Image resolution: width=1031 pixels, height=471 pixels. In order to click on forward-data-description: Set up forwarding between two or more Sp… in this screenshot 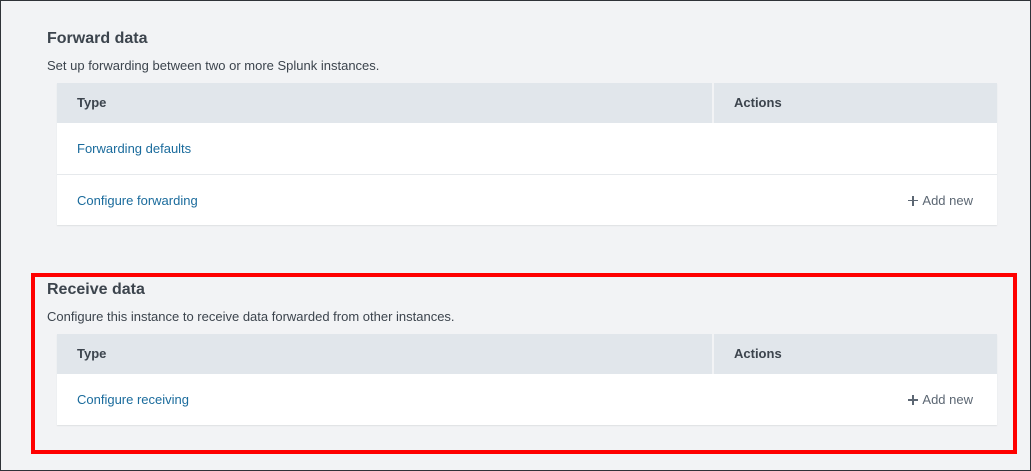, I will do `click(213, 65)`.